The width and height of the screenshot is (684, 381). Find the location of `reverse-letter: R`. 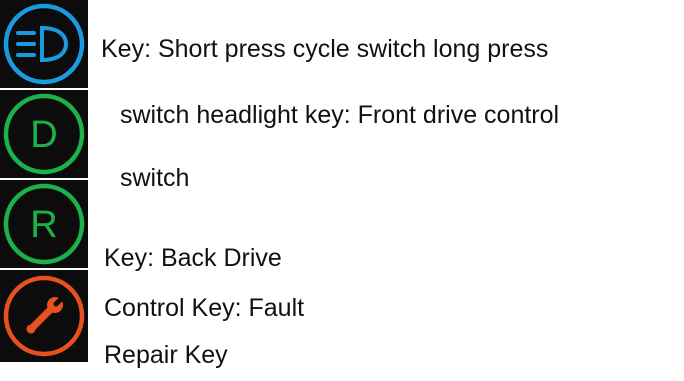

reverse-letter: R is located at coordinates (43, 225).